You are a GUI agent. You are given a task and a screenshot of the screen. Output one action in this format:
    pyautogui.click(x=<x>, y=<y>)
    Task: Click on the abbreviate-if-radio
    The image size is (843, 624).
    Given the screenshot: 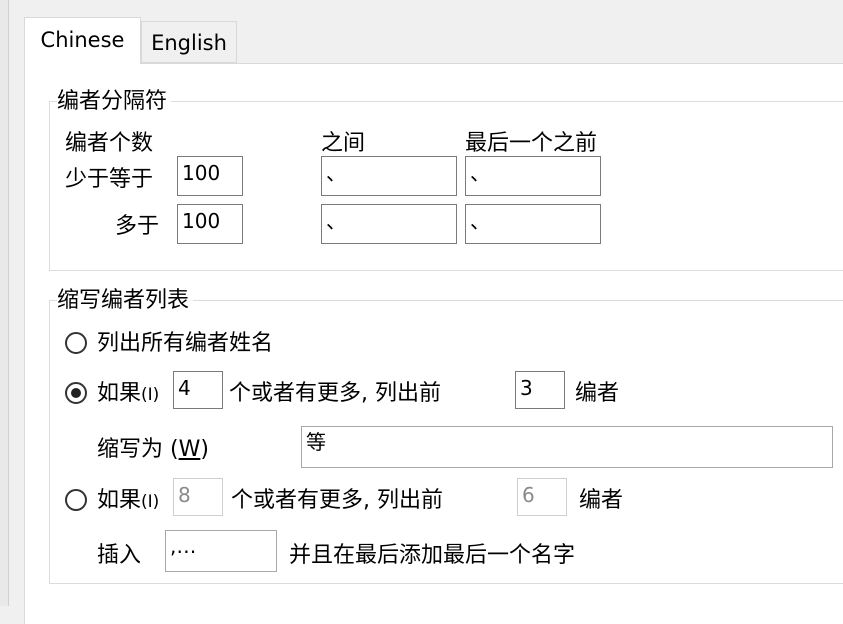 What is the action you would take?
    pyautogui.click(x=76, y=393)
    